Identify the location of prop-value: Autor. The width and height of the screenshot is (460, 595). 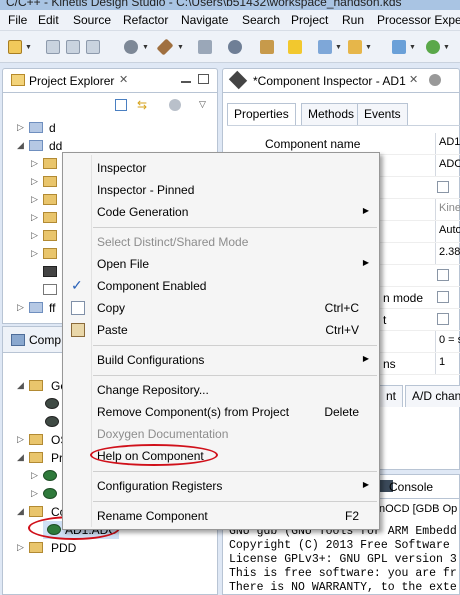
(447, 231).